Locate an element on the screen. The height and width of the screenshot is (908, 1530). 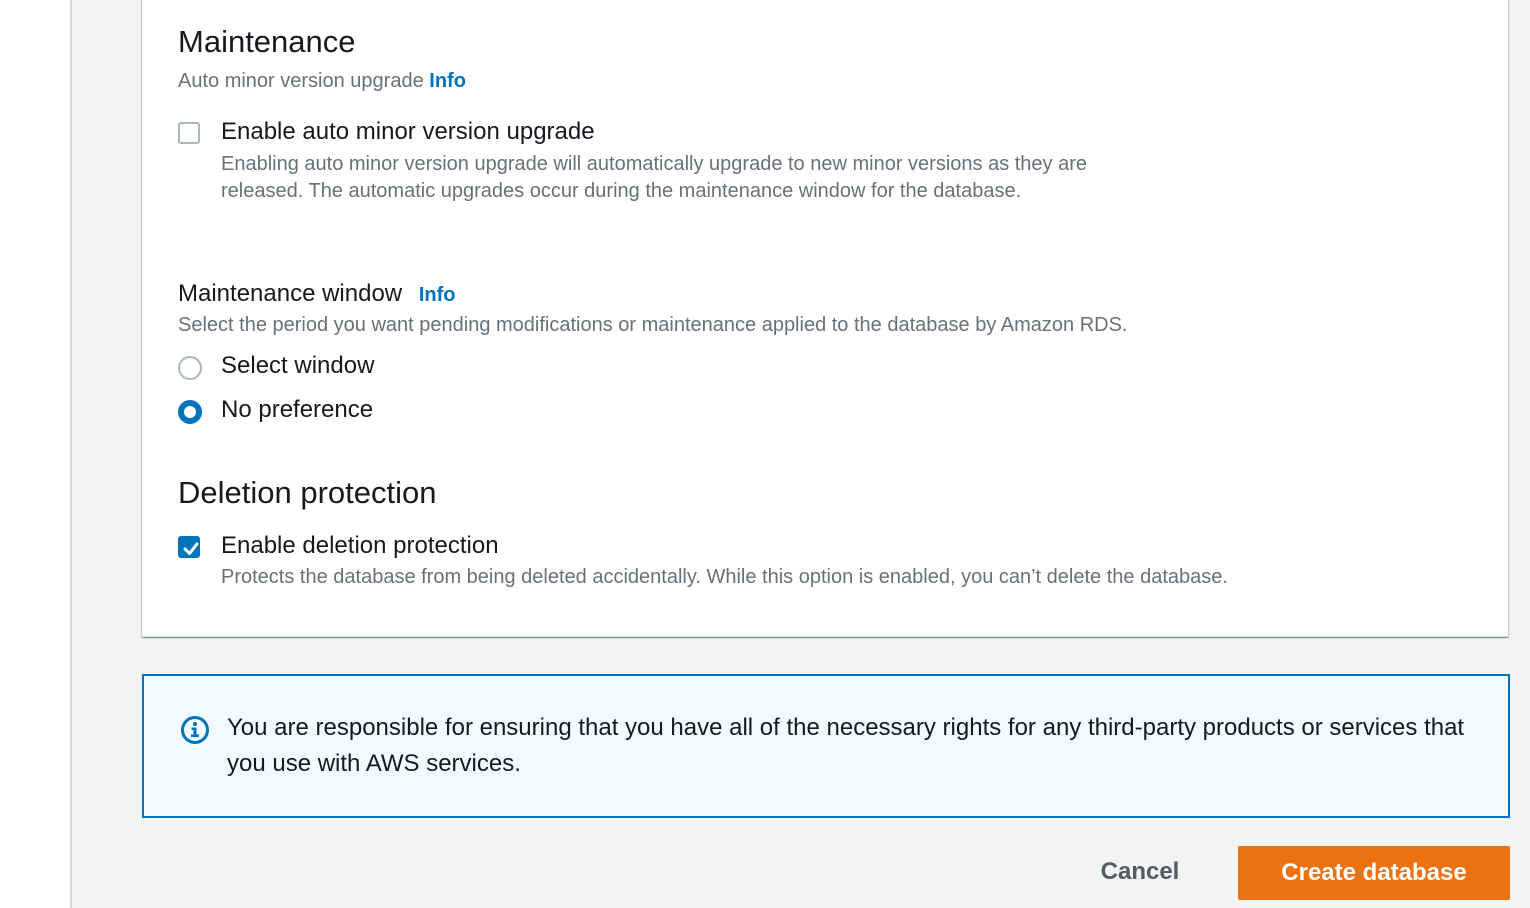
maintenance-window-info-link: Info is located at coordinates (437, 295).